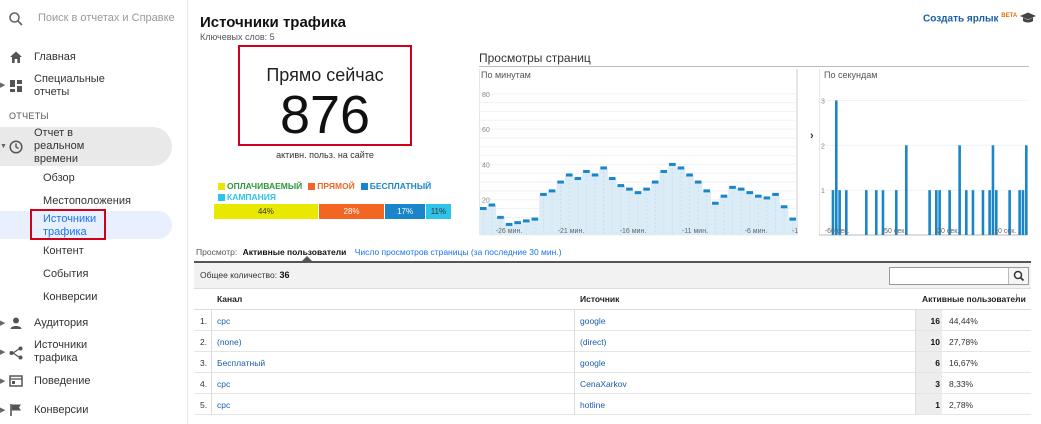 The height and width of the screenshot is (424, 1041). Describe the element at coordinates (3, 146) in the screenshot. I see `collapse-arrow-icon: ▼` at that location.